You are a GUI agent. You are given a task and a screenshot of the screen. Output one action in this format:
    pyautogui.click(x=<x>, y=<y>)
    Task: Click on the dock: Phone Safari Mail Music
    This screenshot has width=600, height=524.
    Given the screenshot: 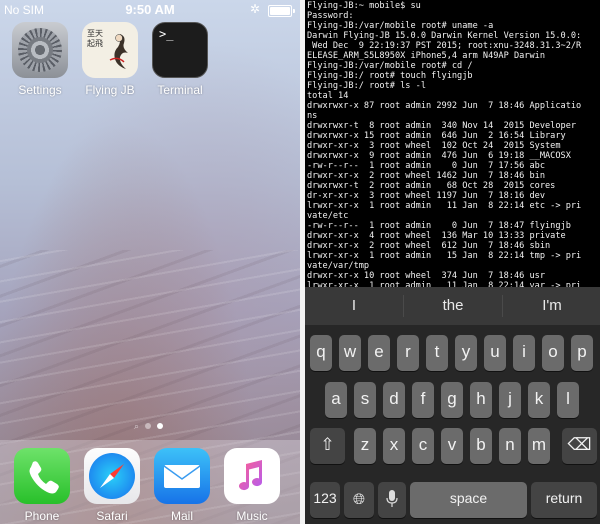 What is the action you would take?
    pyautogui.click(x=150, y=482)
    